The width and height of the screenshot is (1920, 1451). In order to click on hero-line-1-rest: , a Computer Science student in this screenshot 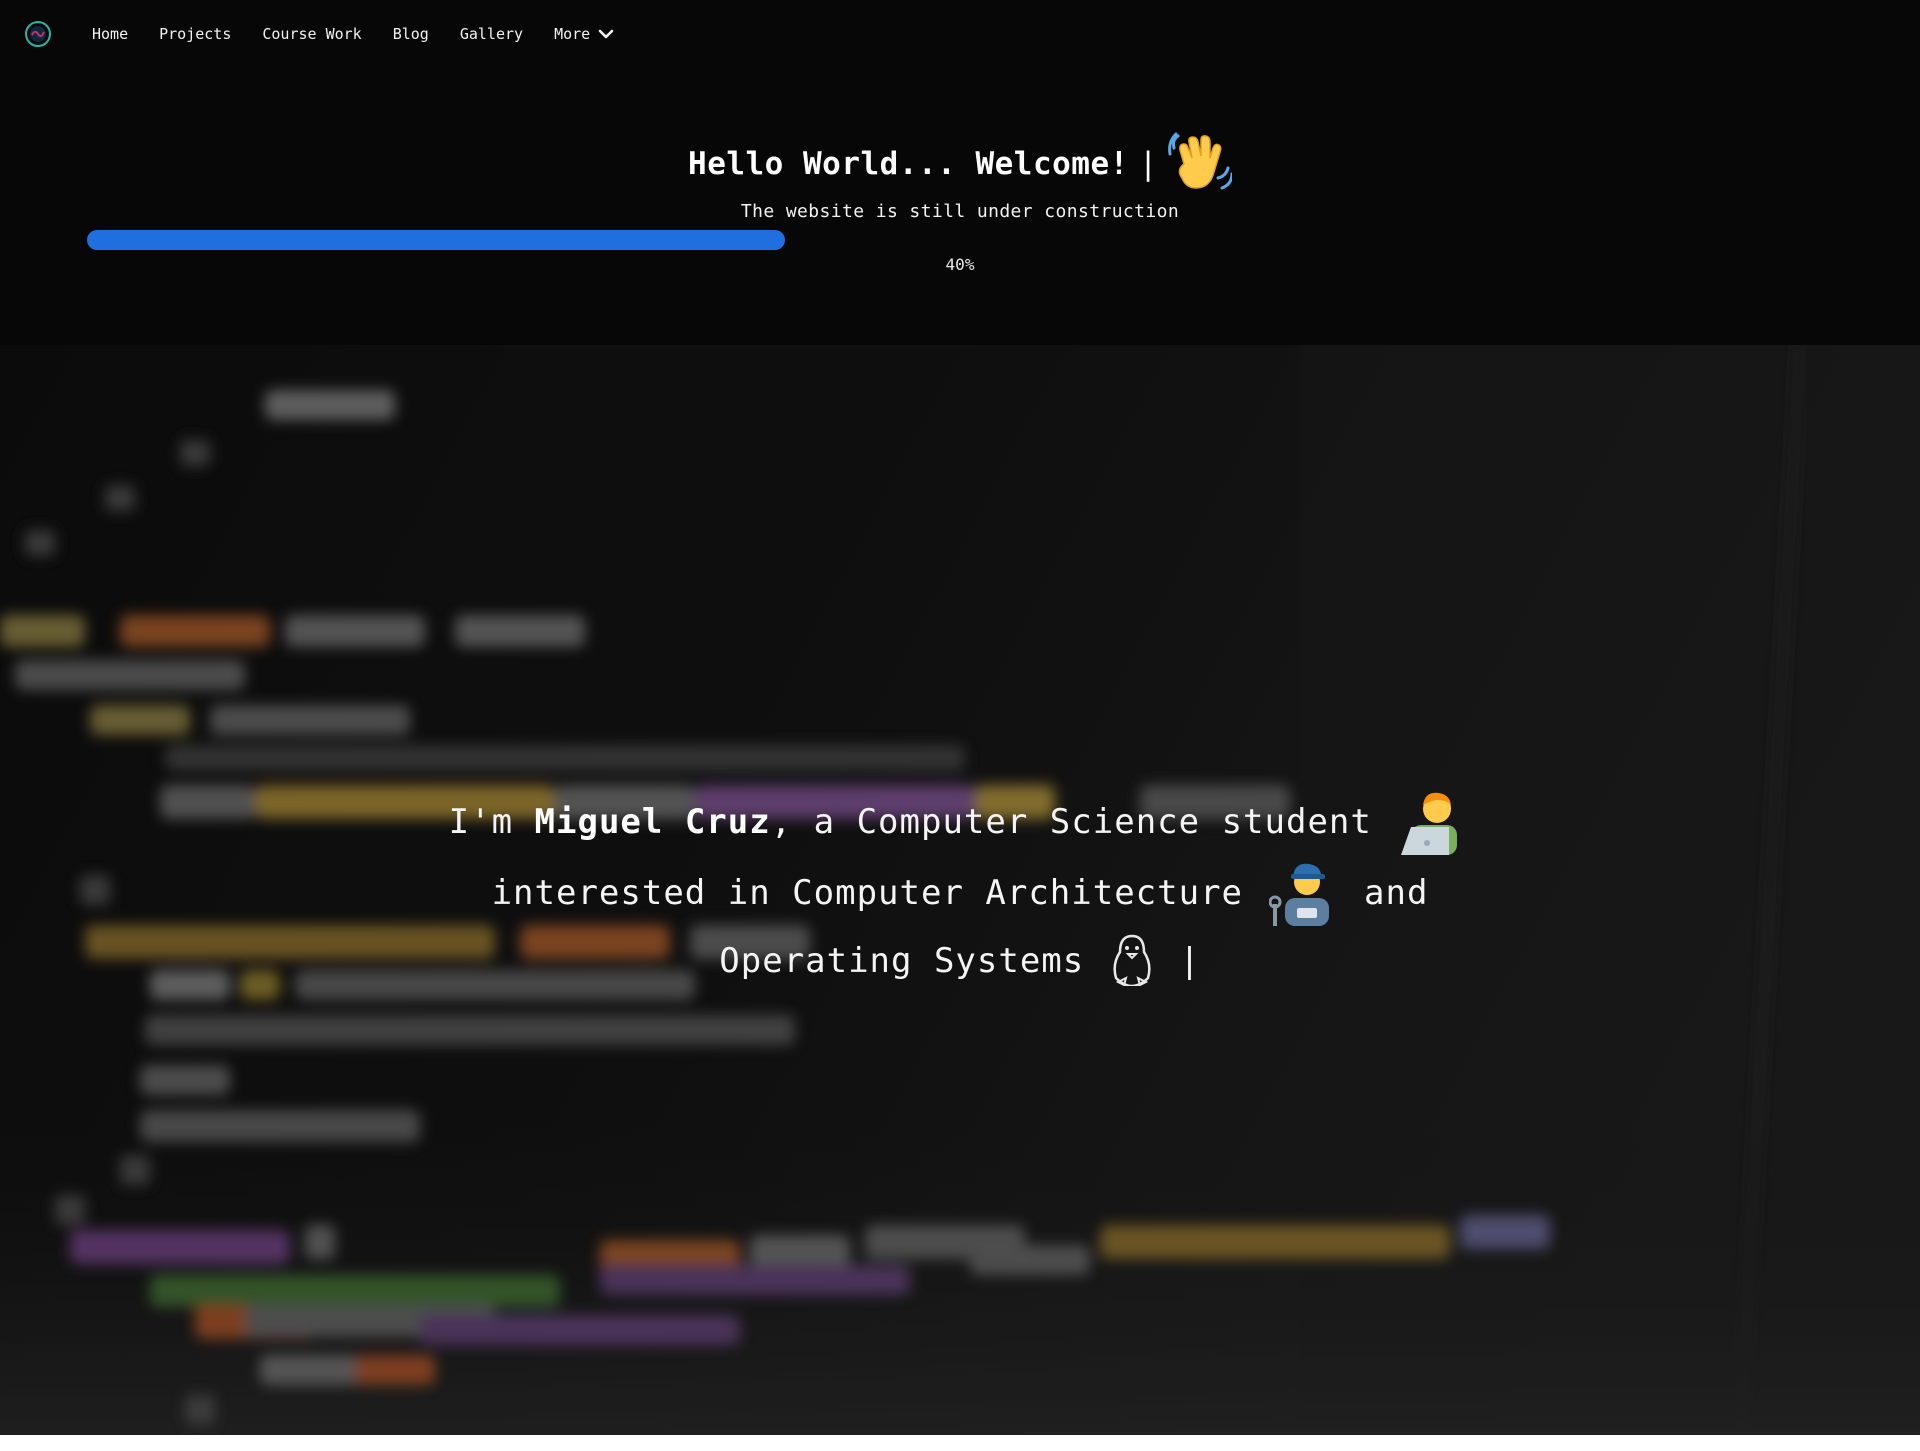, I will do `click(1071, 822)`.